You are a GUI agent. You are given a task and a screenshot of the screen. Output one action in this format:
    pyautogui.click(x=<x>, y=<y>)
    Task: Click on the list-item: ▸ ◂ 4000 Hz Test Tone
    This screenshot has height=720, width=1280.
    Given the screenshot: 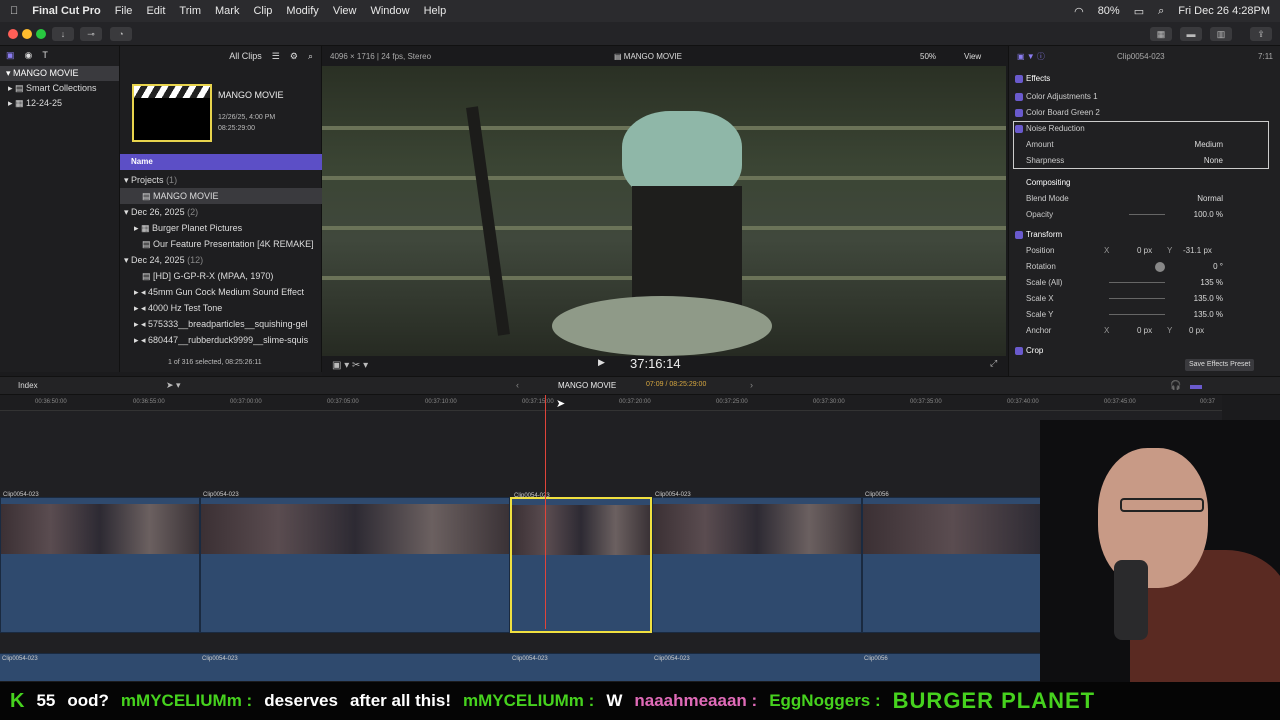 What is the action you would take?
    pyautogui.click(x=221, y=308)
    